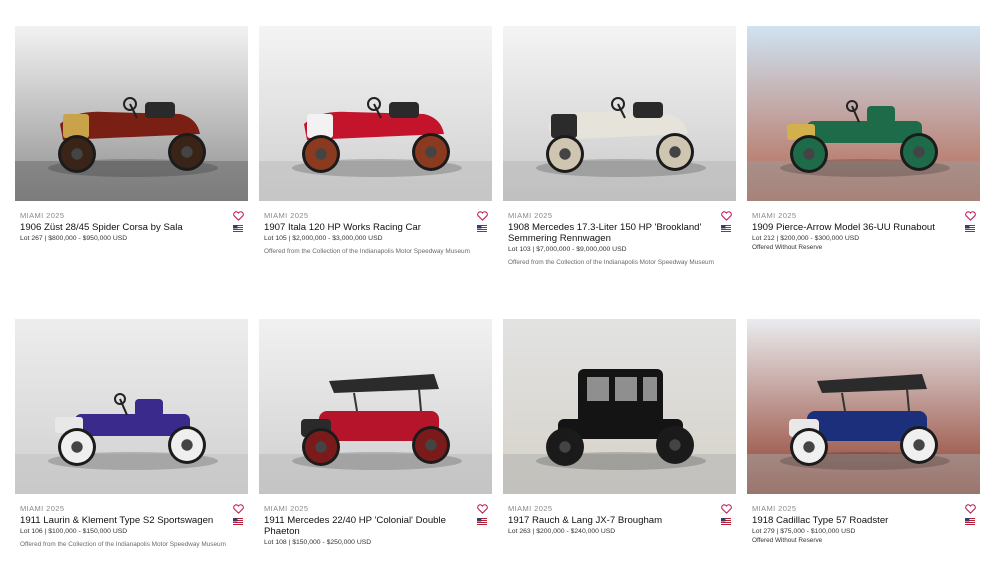 The height and width of the screenshot is (561, 997). What do you see at coordinates (74, 238) in the screenshot?
I see `lot-estimate: Lot 267 | $800,000 - $950,000 USD` at bounding box center [74, 238].